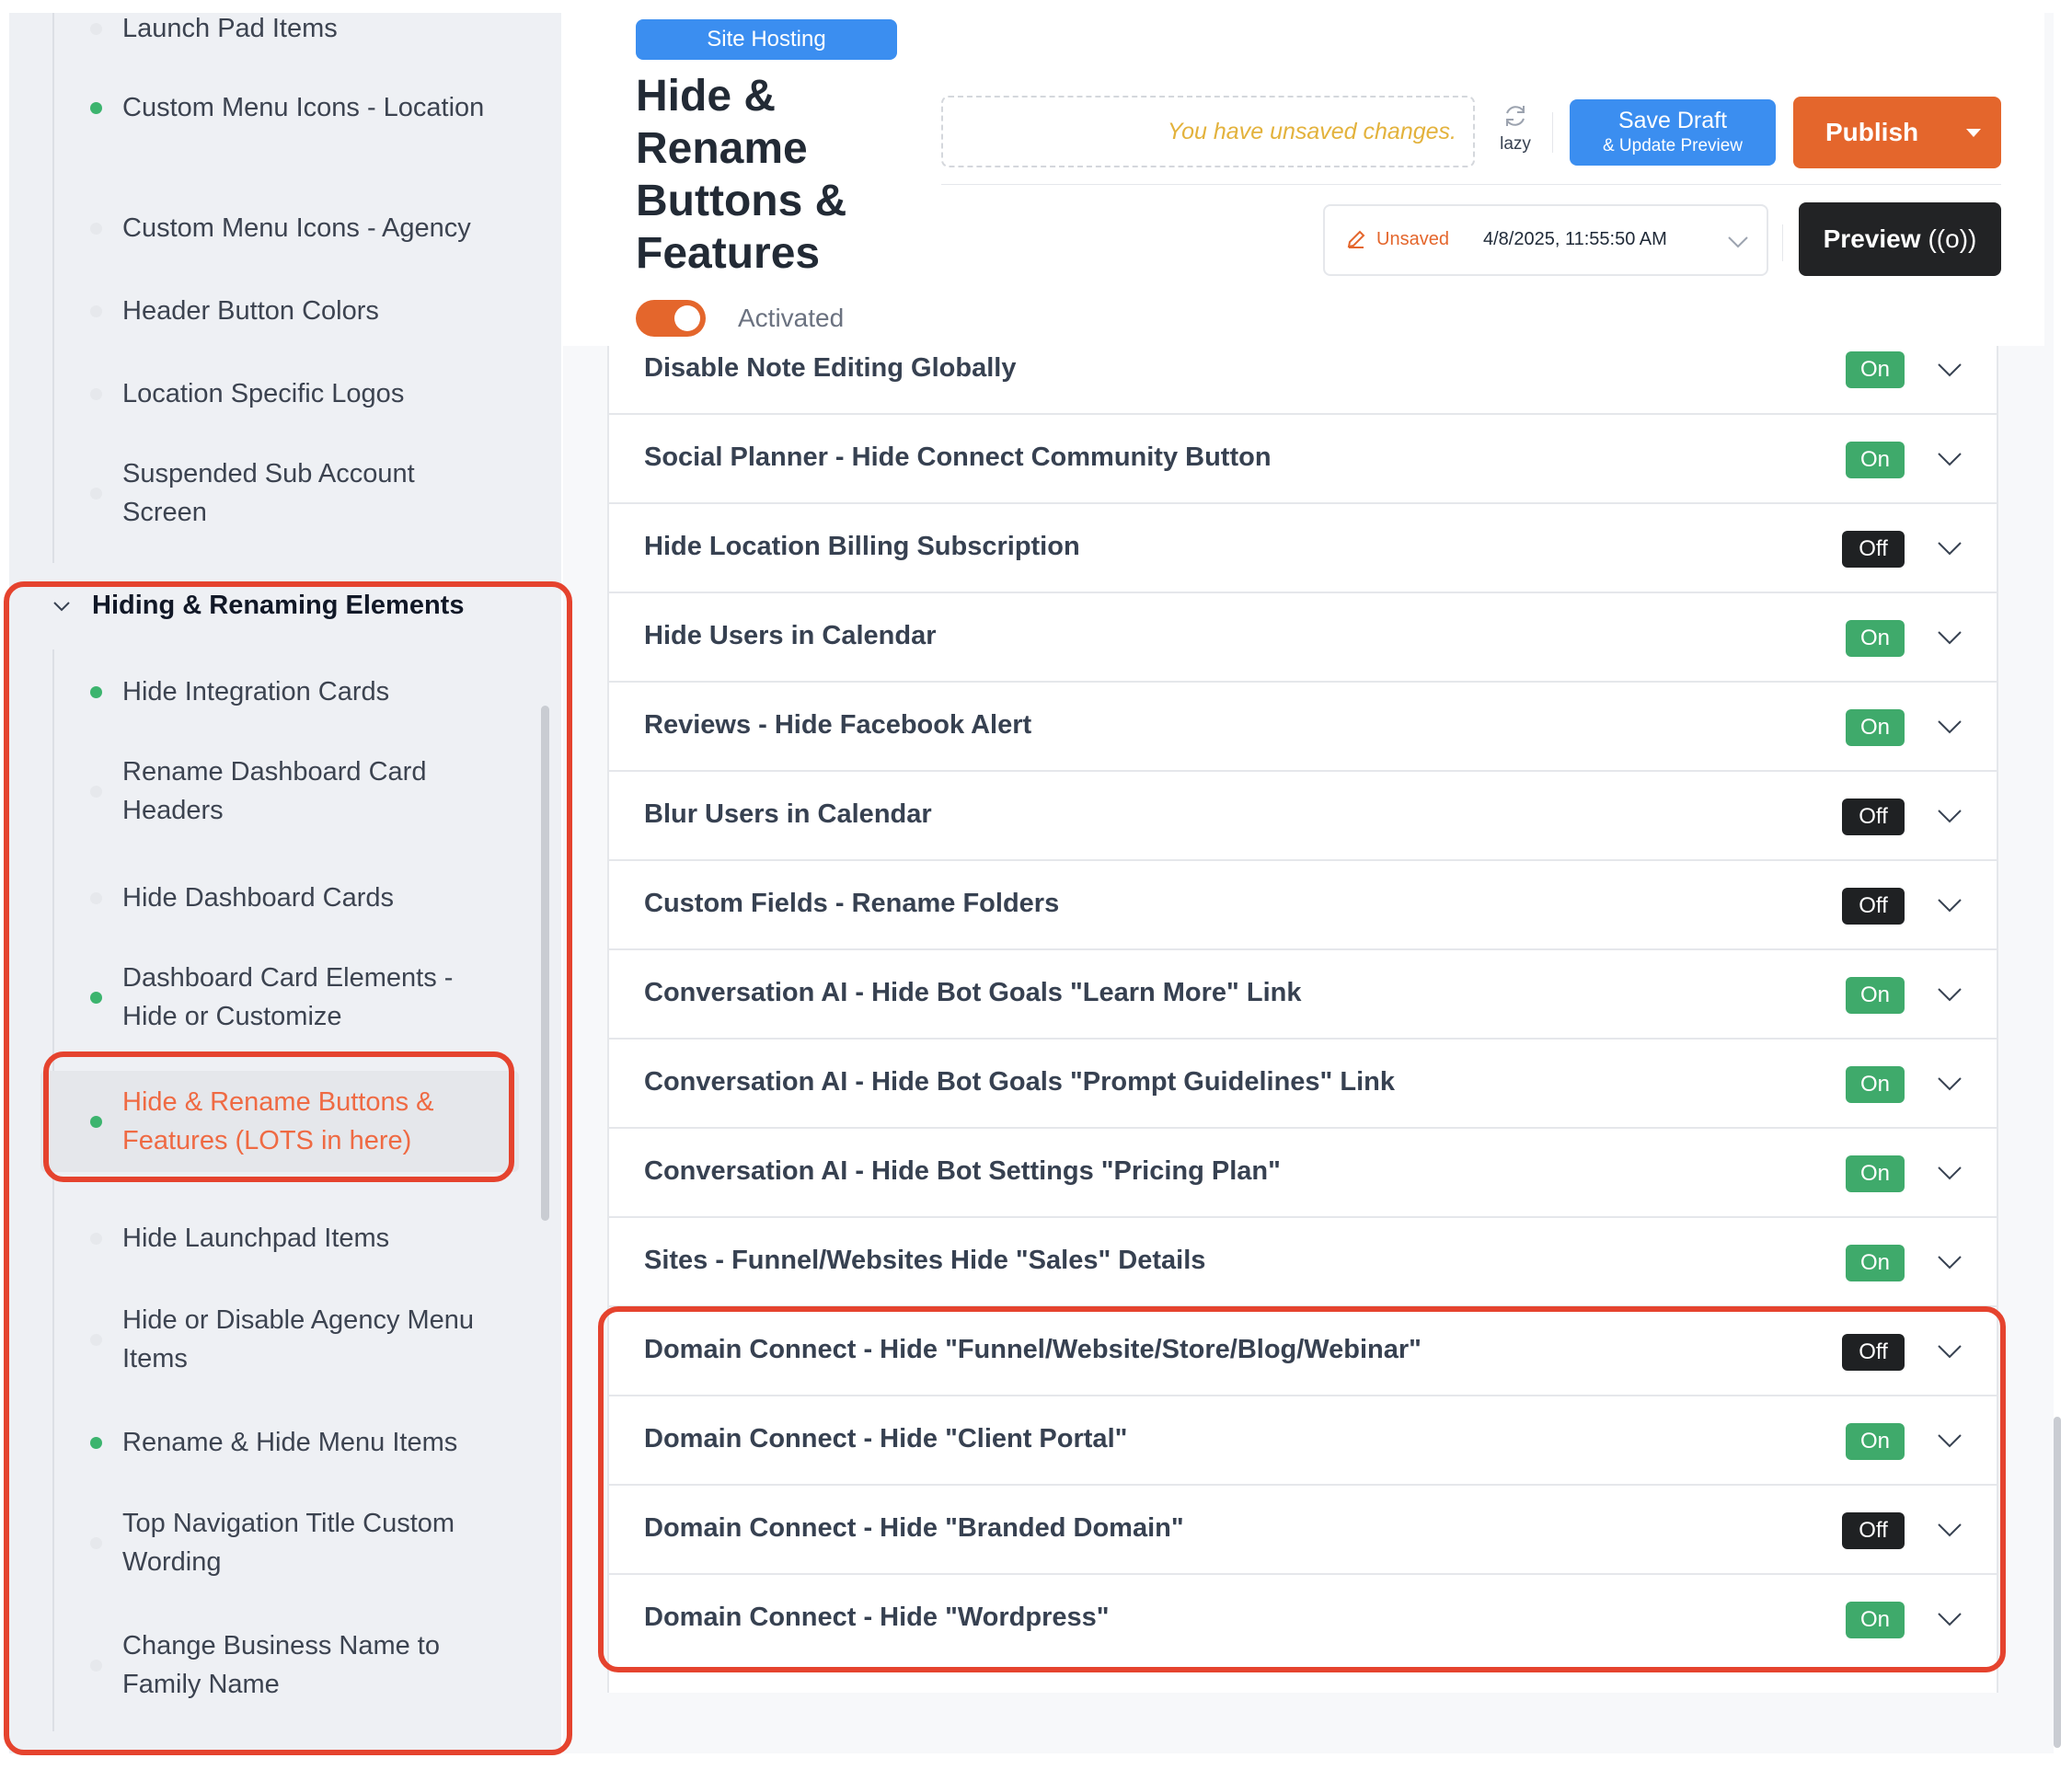 The height and width of the screenshot is (1781, 2072). Describe the element at coordinates (671, 318) in the screenshot. I see `activated-toggle` at that location.